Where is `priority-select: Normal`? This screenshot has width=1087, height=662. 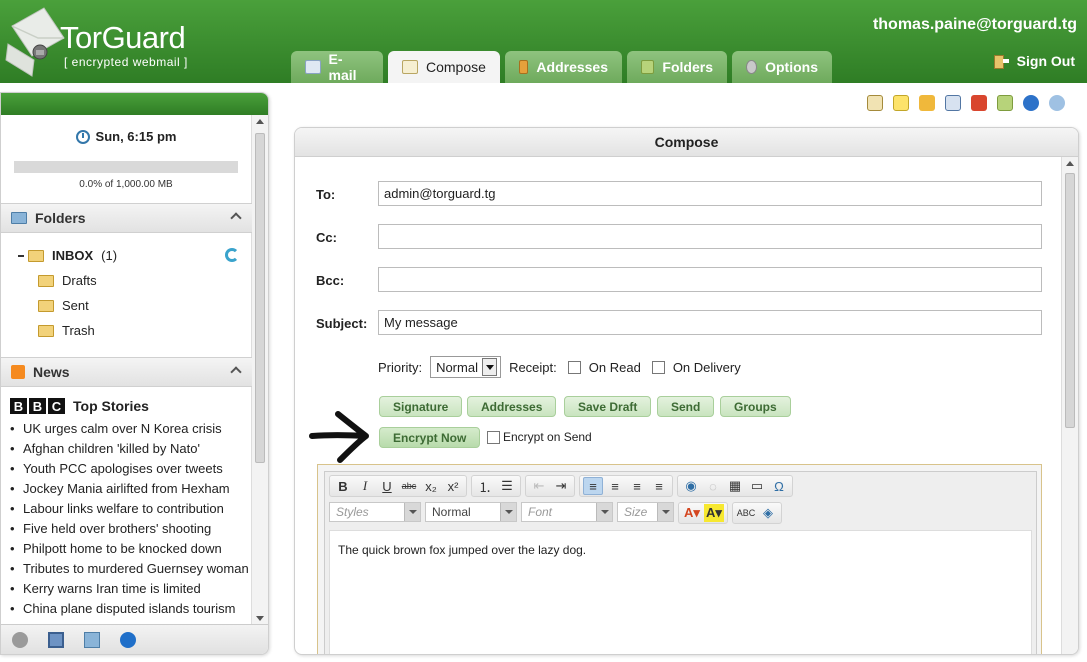
priority-select: Normal is located at coordinates (466, 367).